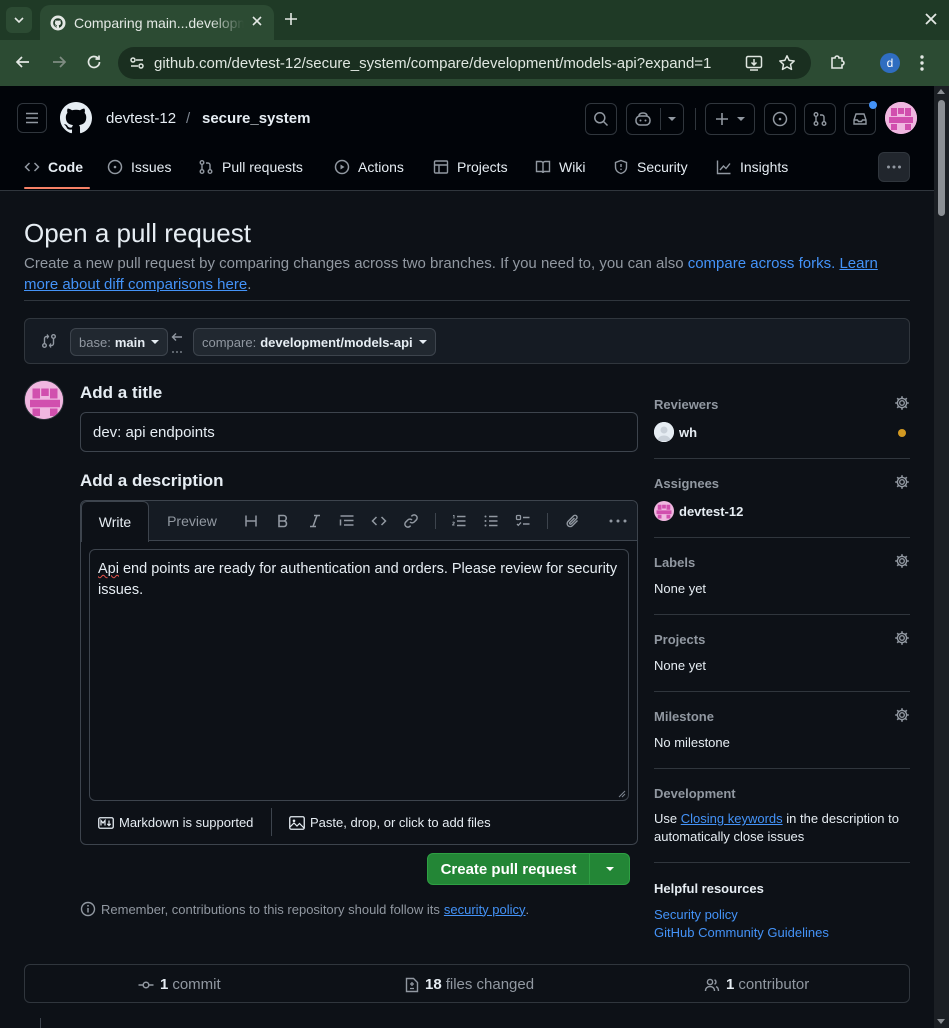  I want to click on compare-across-forks-link: compare across forks., so click(762, 263).